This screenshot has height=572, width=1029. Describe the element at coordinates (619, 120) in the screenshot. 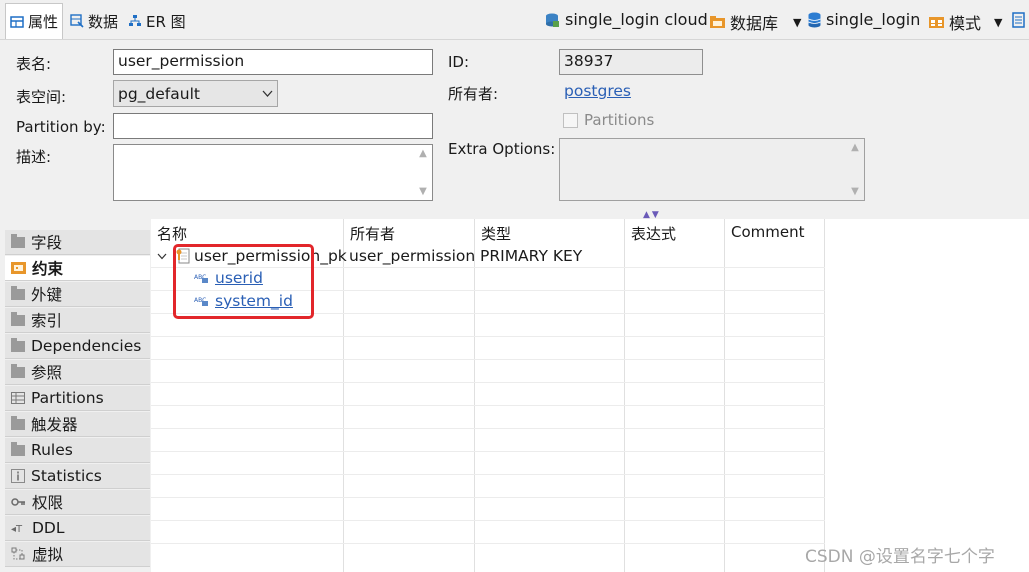

I see `partitions-checkbox-label: Partitions` at that location.